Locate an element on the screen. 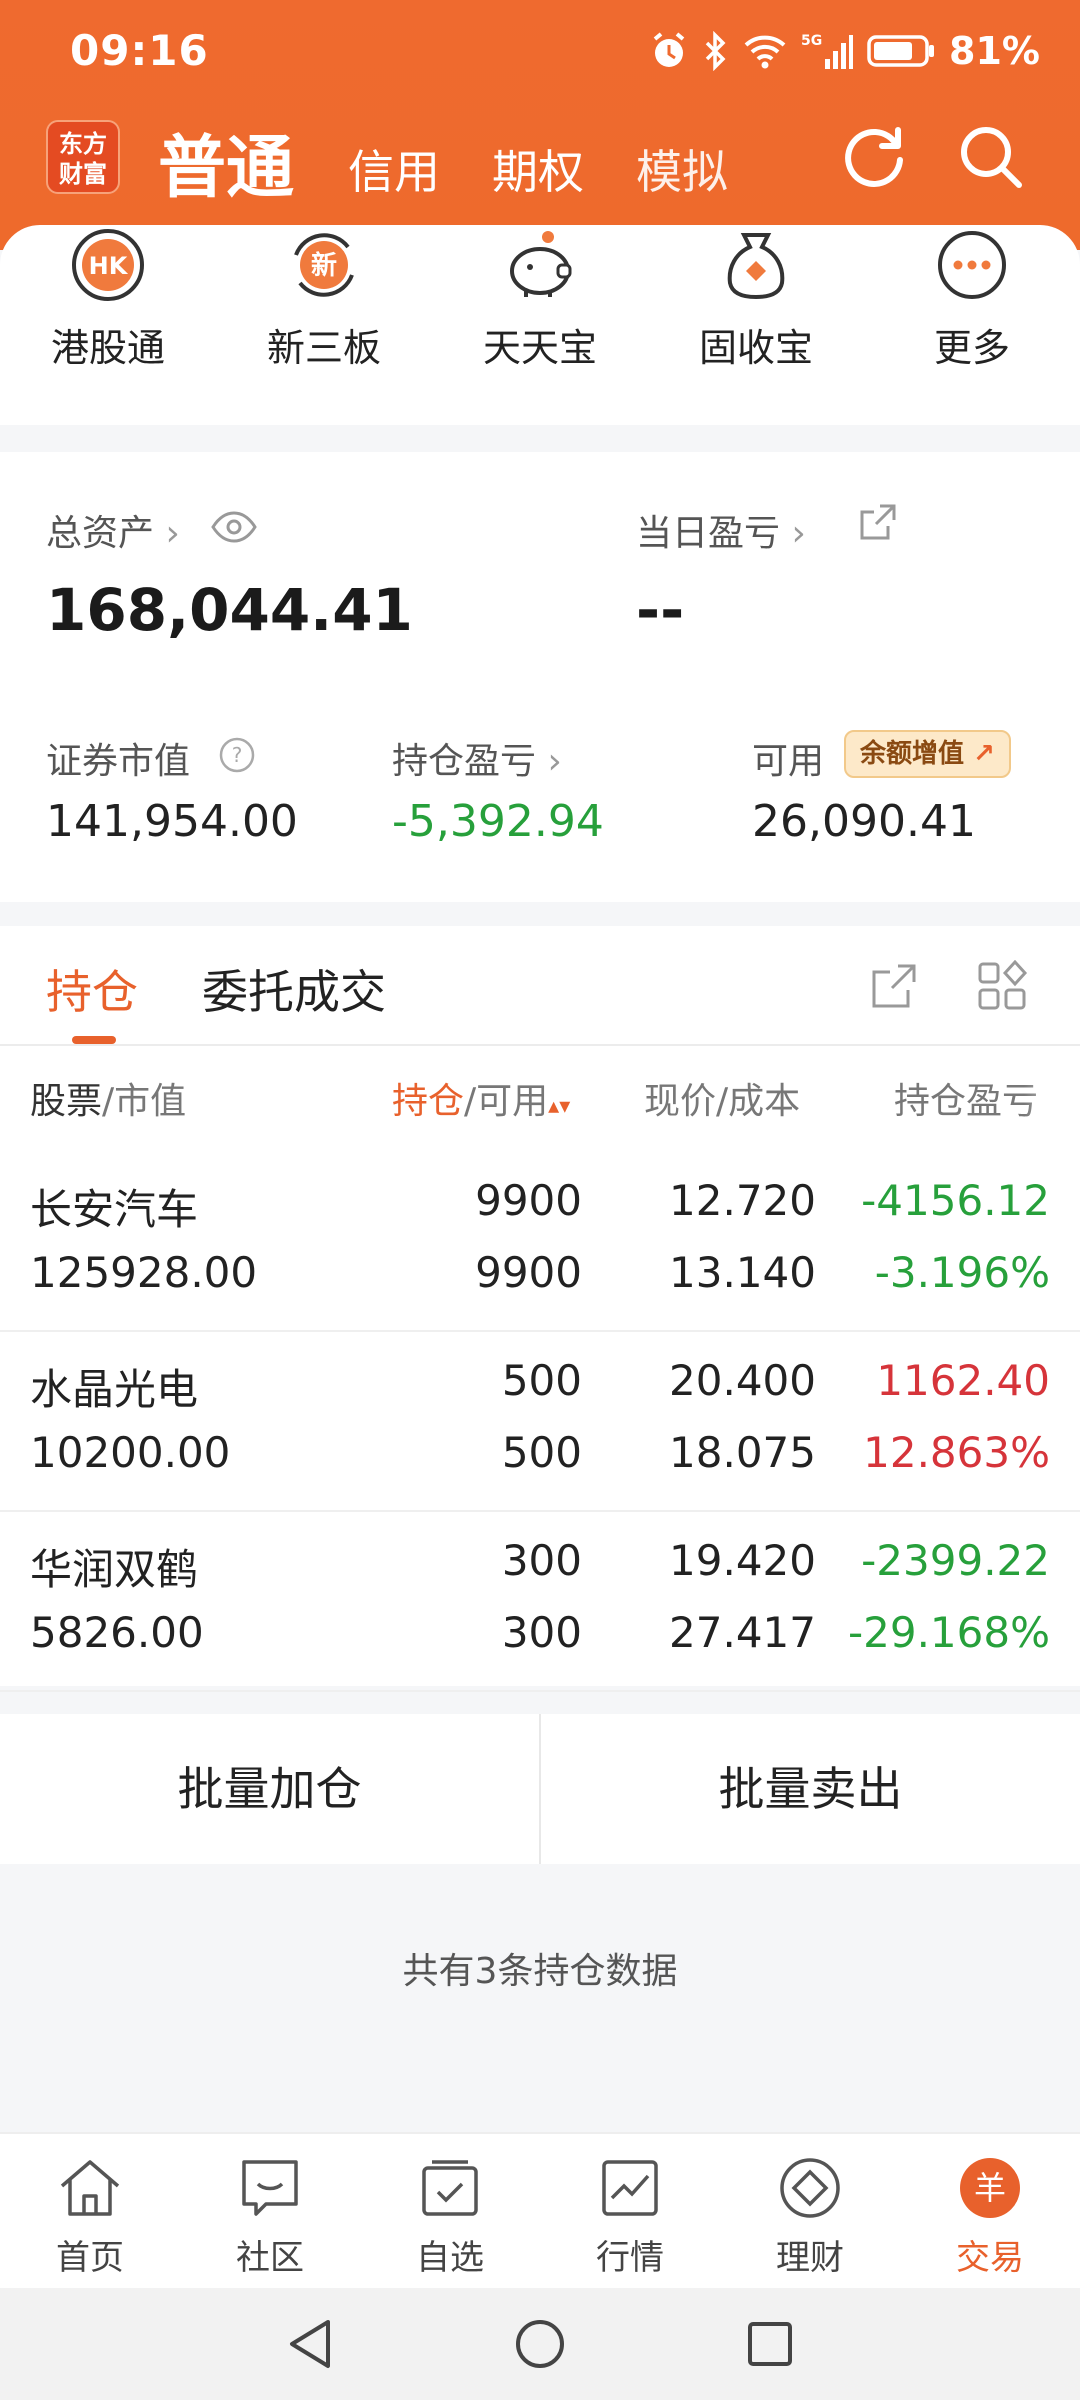 This screenshot has width=1080, height=2400. market-value: 141,954.00 is located at coordinates (172, 821).